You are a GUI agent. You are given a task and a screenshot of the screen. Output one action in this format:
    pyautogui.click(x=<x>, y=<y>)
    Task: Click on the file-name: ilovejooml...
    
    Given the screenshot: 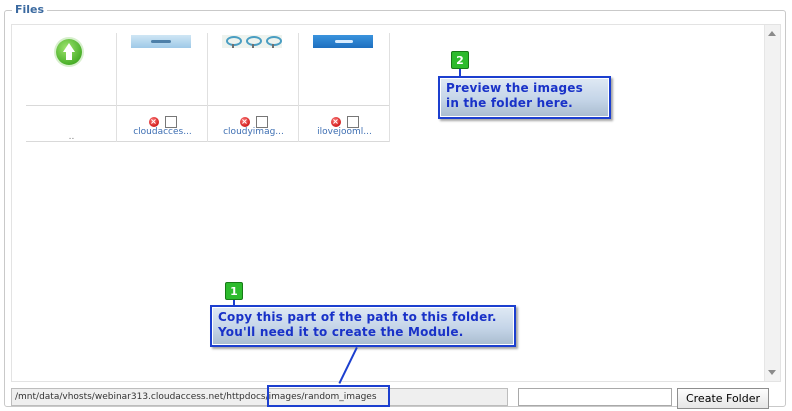 What is the action you would take?
    pyautogui.click(x=344, y=132)
    